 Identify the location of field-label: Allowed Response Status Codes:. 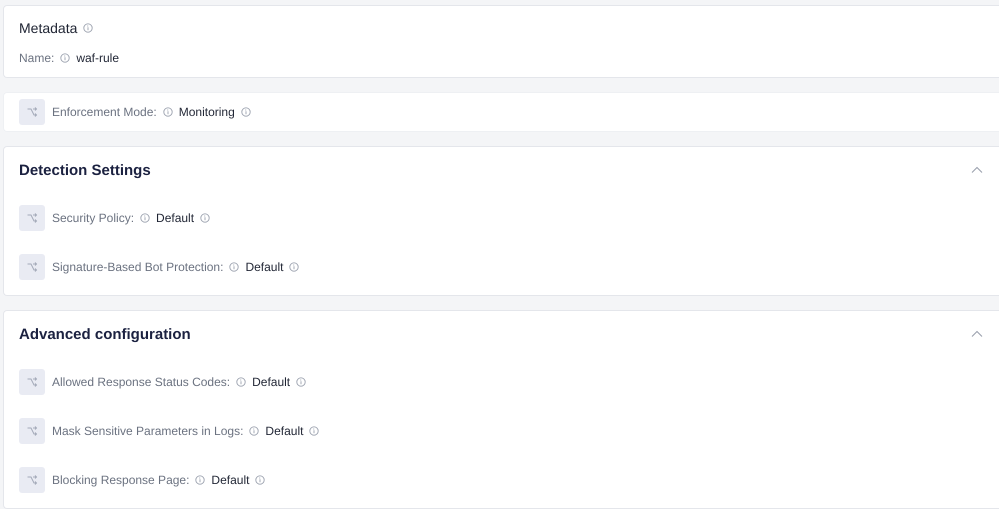
(141, 381).